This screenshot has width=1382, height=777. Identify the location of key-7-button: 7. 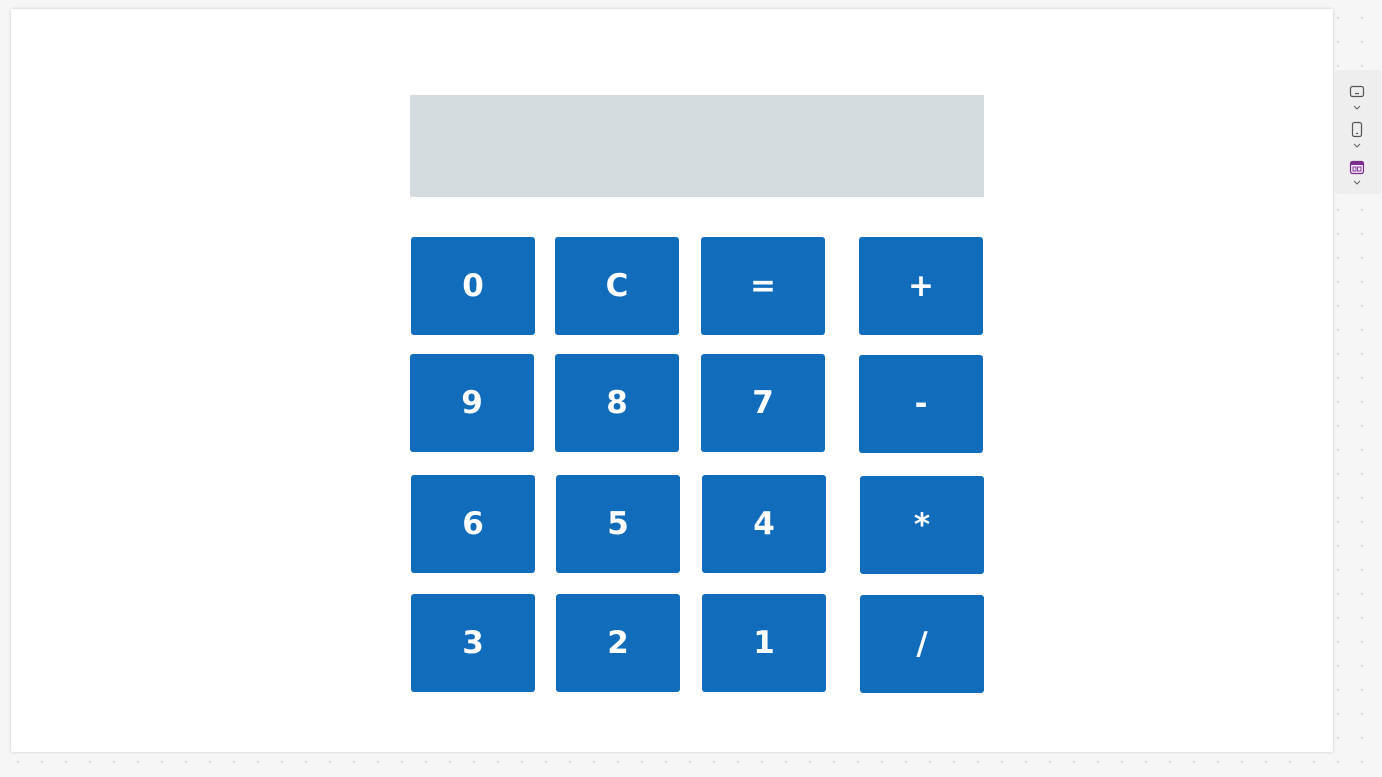
(763, 403).